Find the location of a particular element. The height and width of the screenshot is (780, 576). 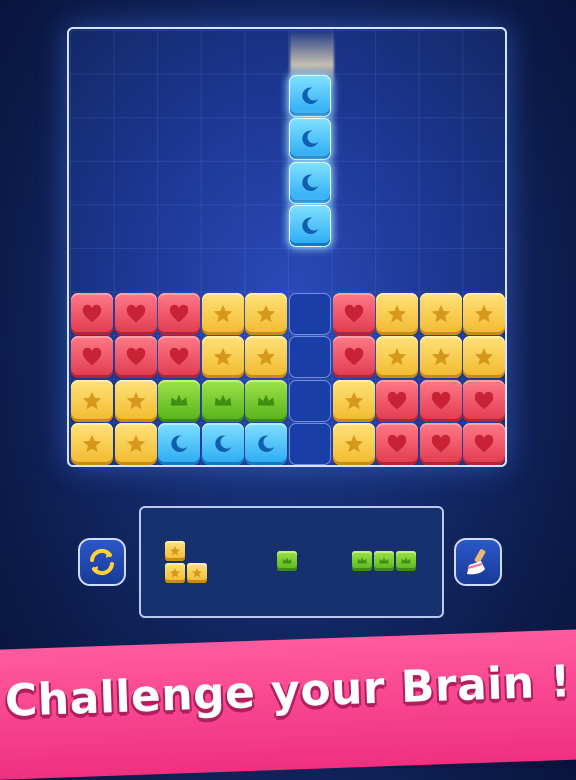

refresh-icon is located at coordinates (102, 562).